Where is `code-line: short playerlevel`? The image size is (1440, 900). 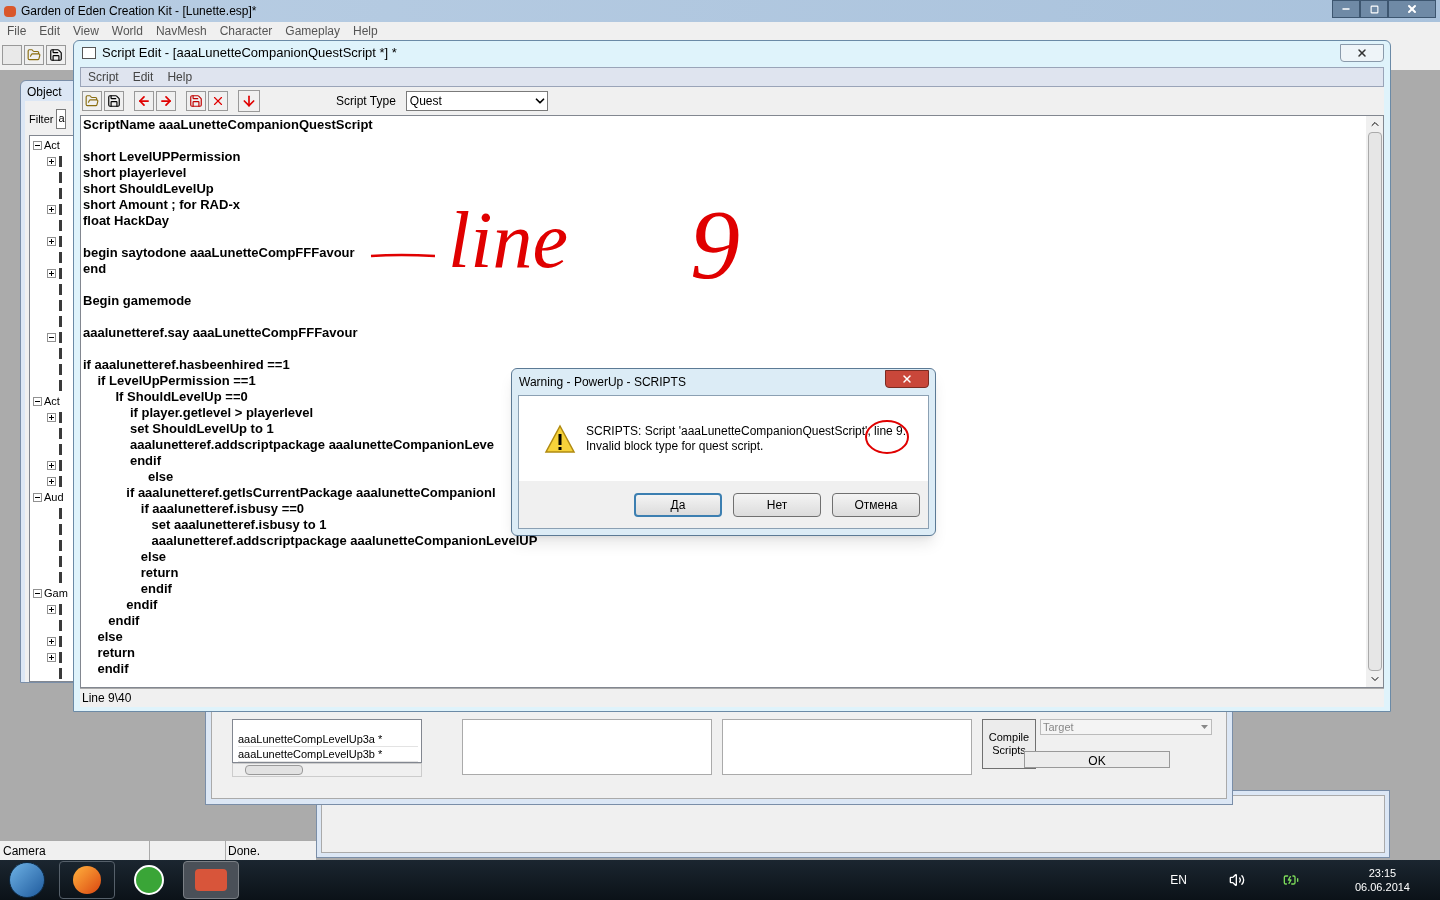 code-line: short playerlevel is located at coordinates (135, 173).